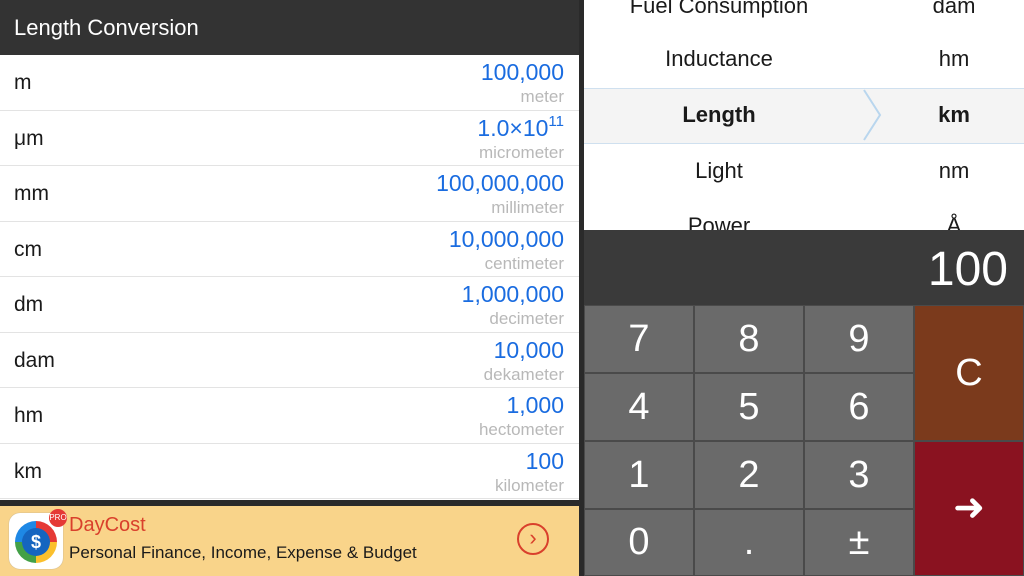  Describe the element at coordinates (506, 238) in the screenshot. I see `unit-value: 10,000,000` at that location.